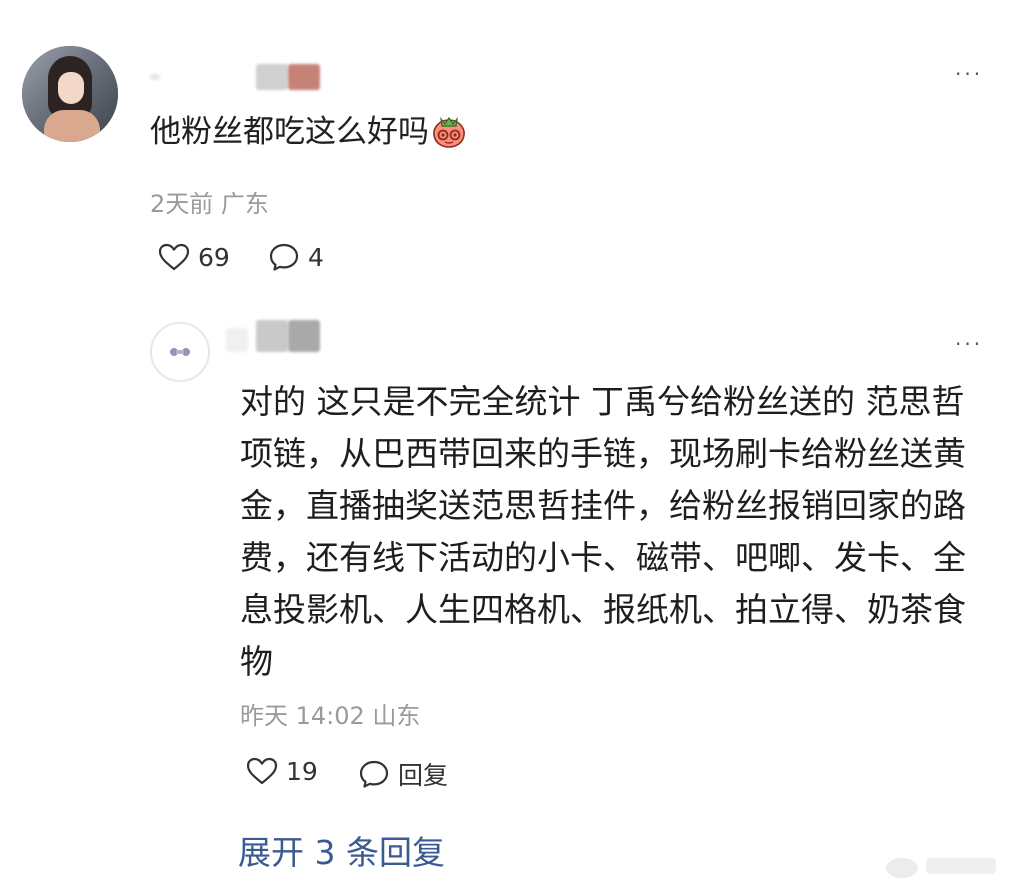 This screenshot has width=1024, height=896. What do you see at coordinates (72, 126) in the screenshot?
I see `avatar-body` at bounding box center [72, 126].